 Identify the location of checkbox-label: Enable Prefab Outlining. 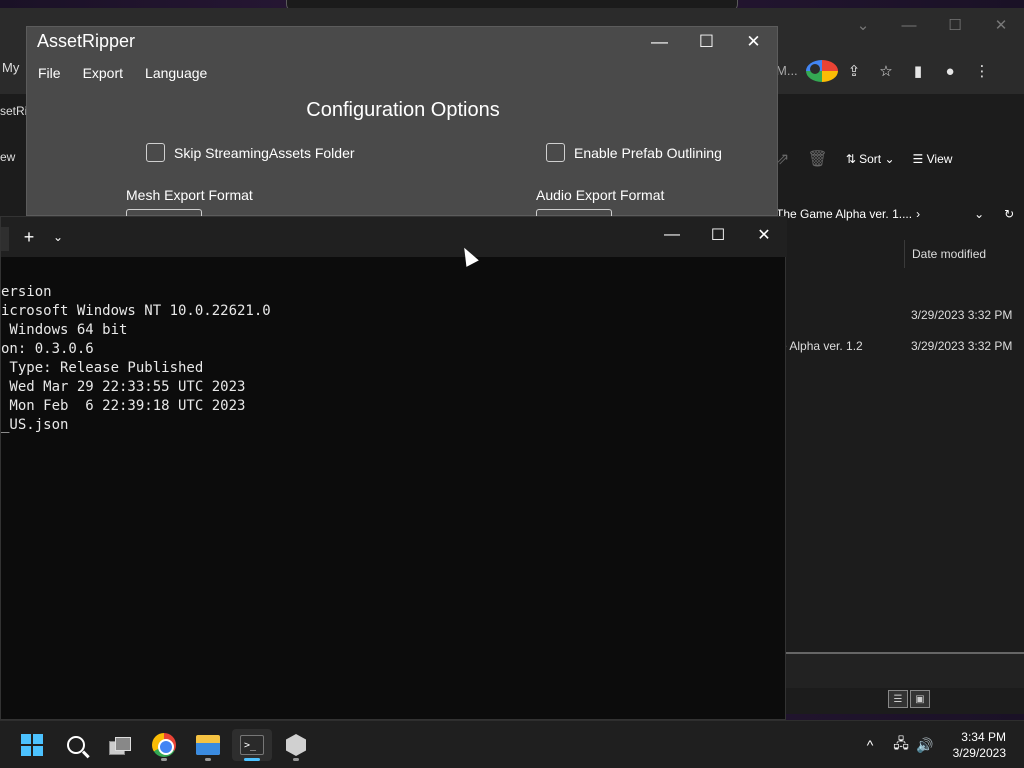
(648, 152).